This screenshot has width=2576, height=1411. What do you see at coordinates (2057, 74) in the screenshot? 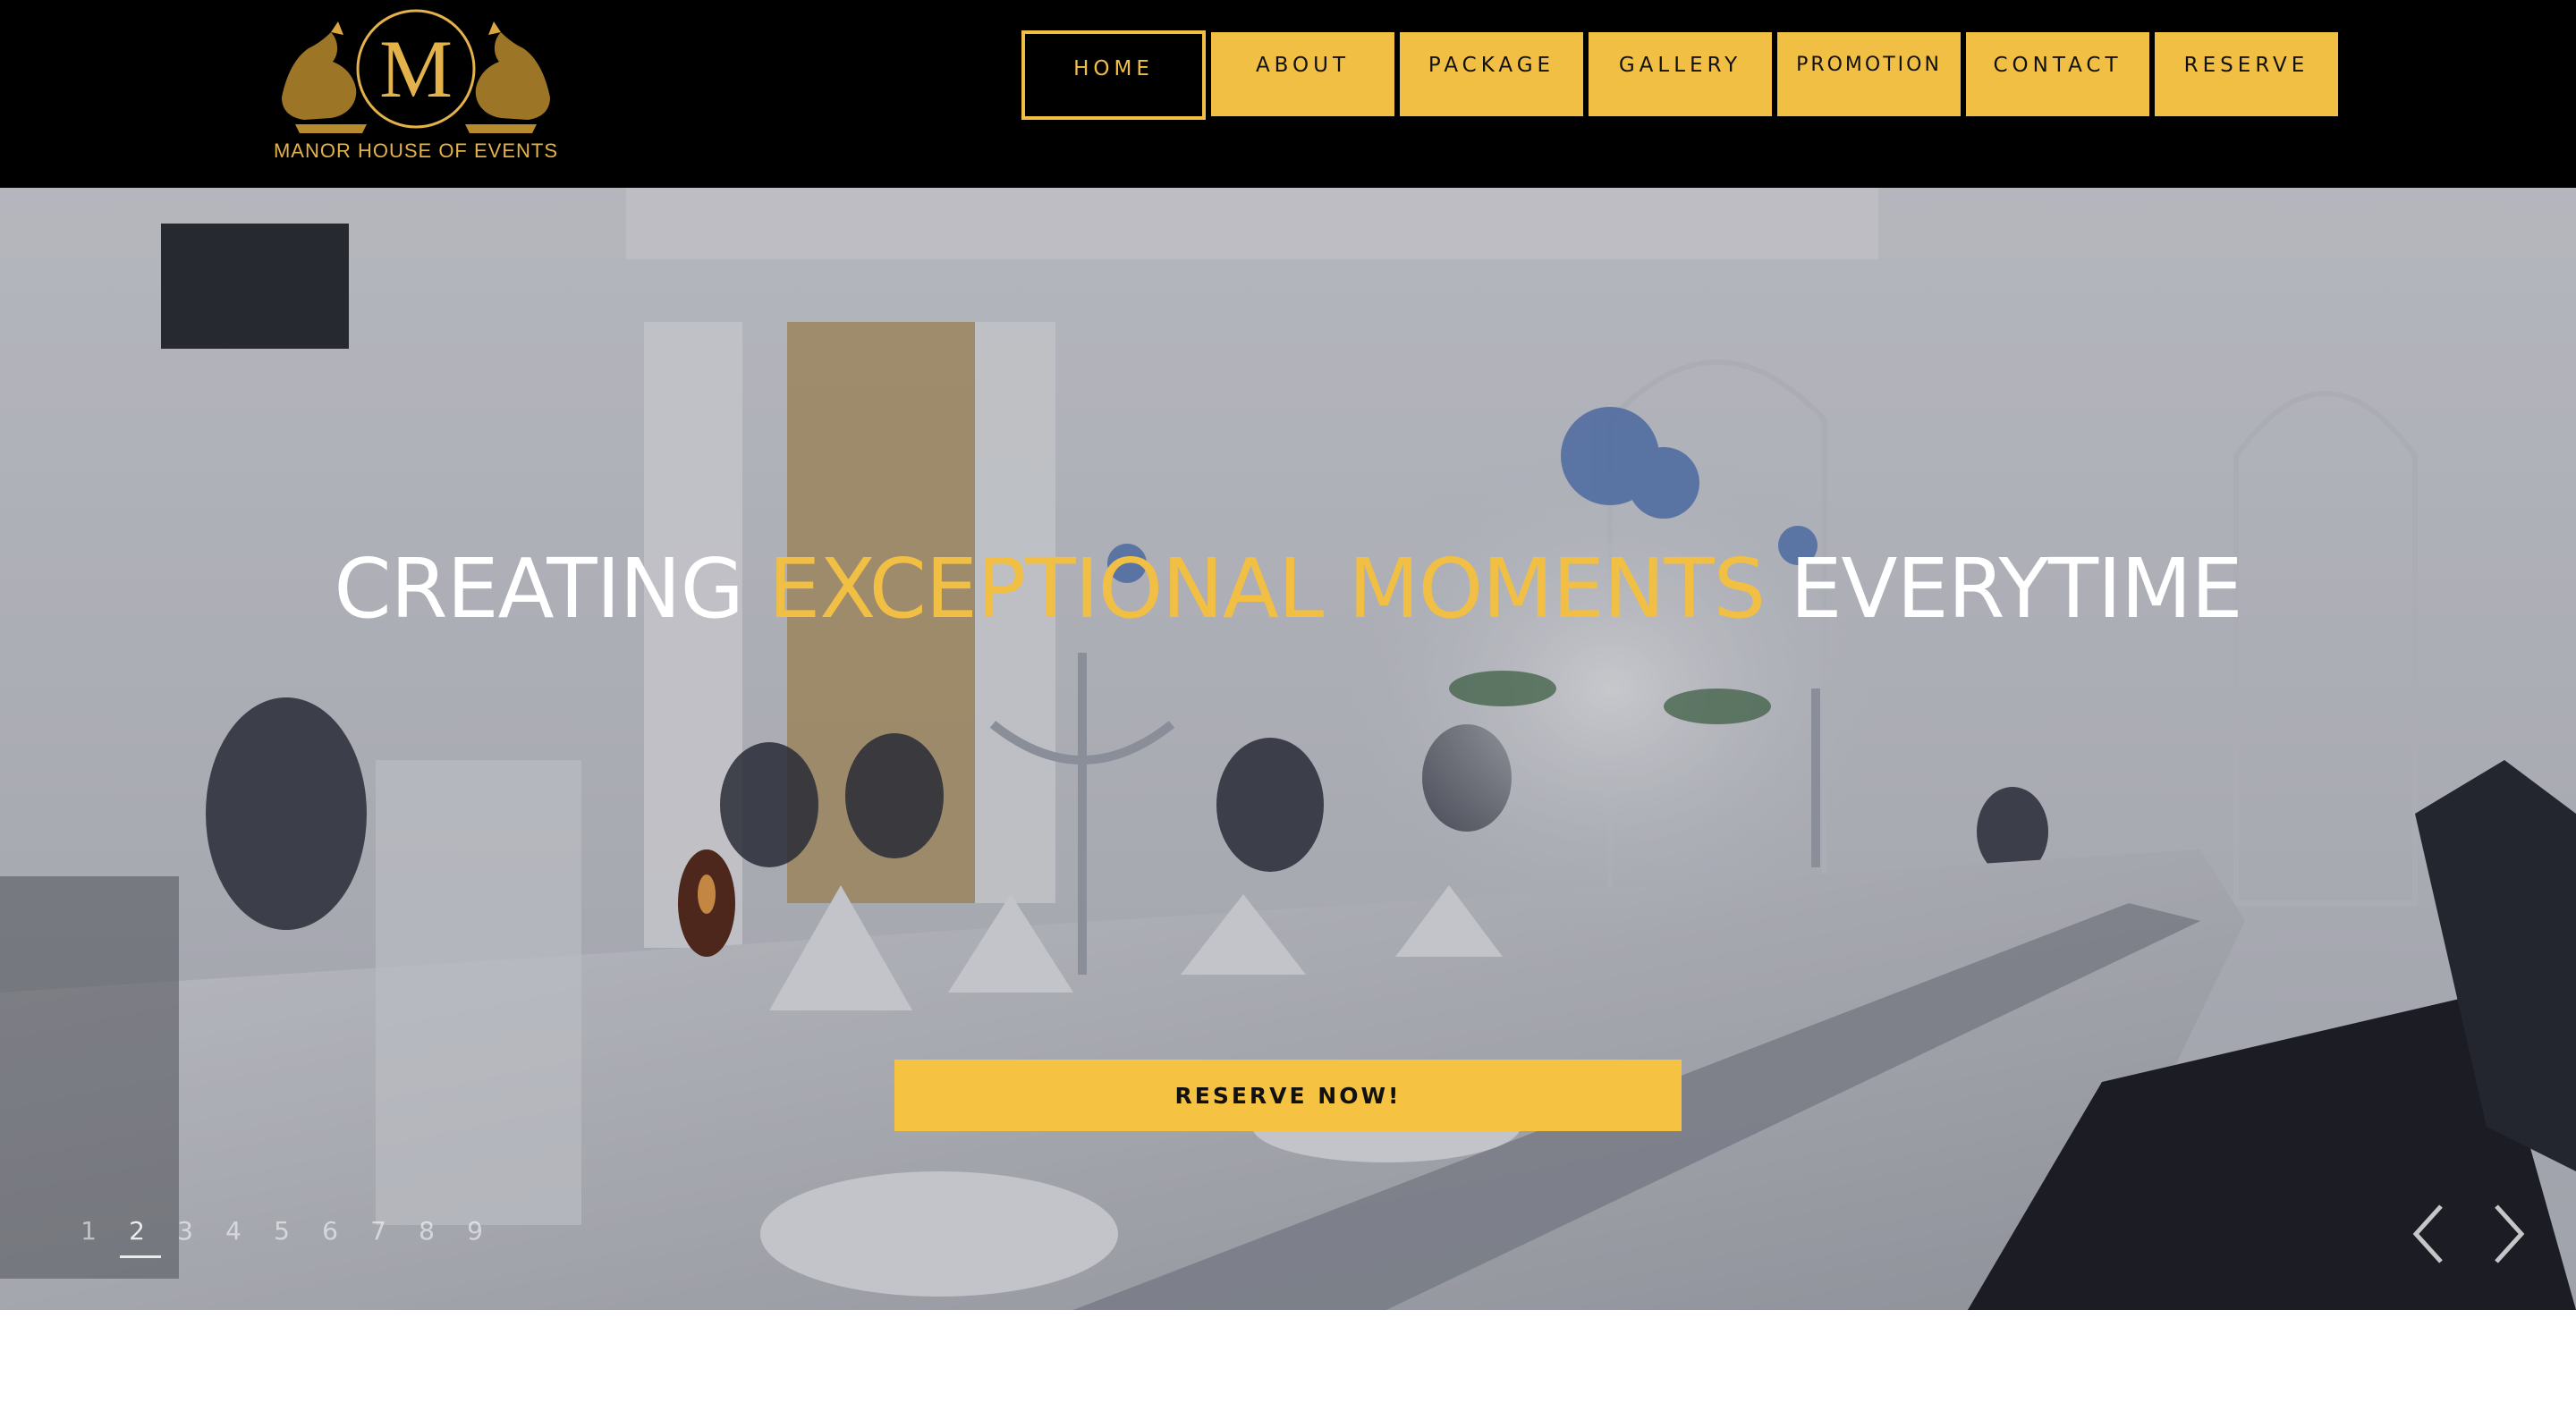
I see `nav-item-contact: CONTACT` at bounding box center [2057, 74].